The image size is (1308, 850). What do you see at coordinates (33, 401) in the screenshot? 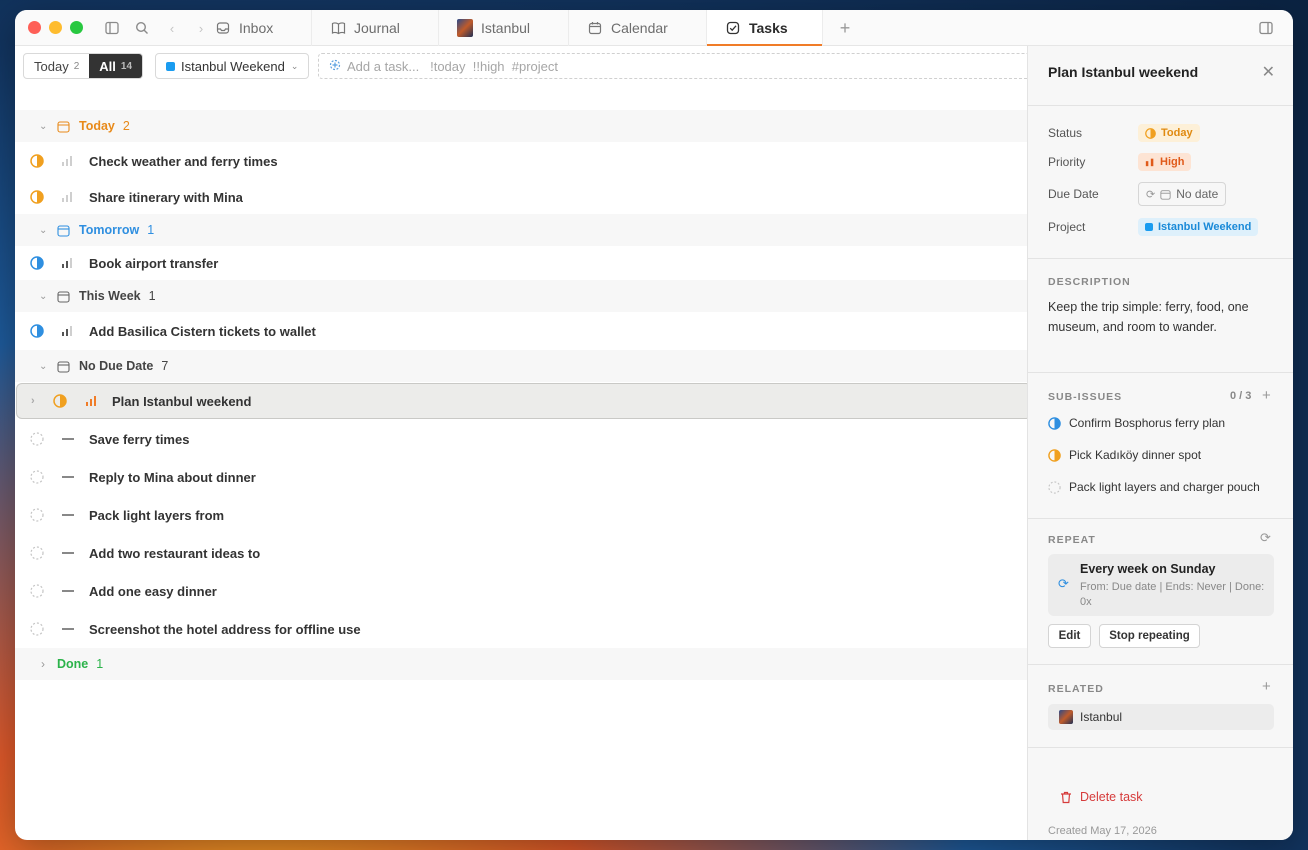
I see `chevron-right-icon: ›` at bounding box center [33, 401].